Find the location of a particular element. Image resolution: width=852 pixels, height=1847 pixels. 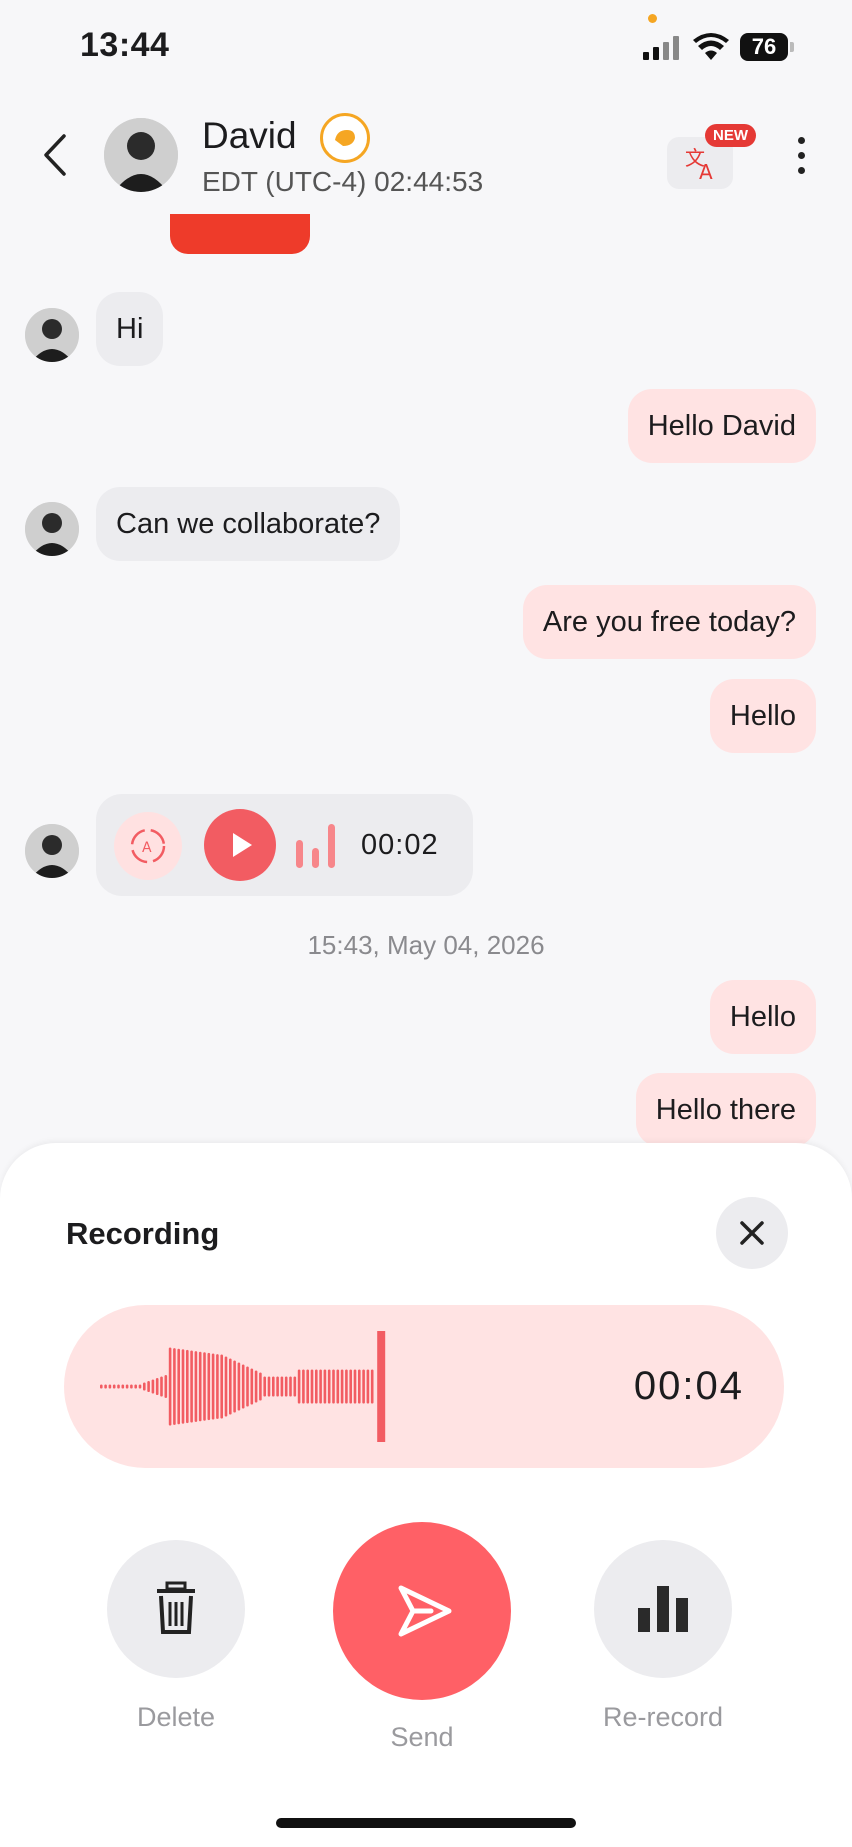

contact-timezone: EDT (UTC-4) 02:44:53 is located at coordinates (343, 181).